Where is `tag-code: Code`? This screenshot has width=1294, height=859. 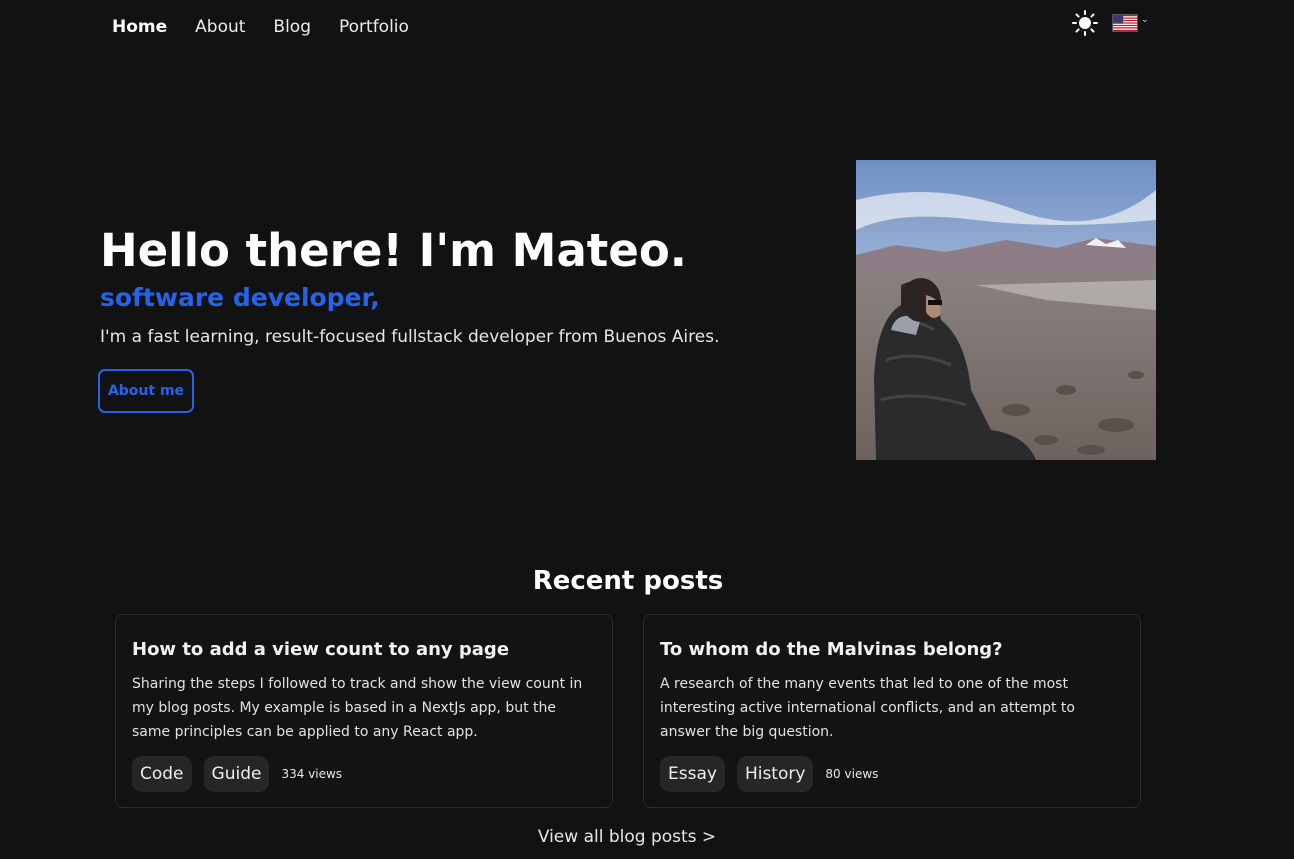 tag-code: Code is located at coordinates (162, 774).